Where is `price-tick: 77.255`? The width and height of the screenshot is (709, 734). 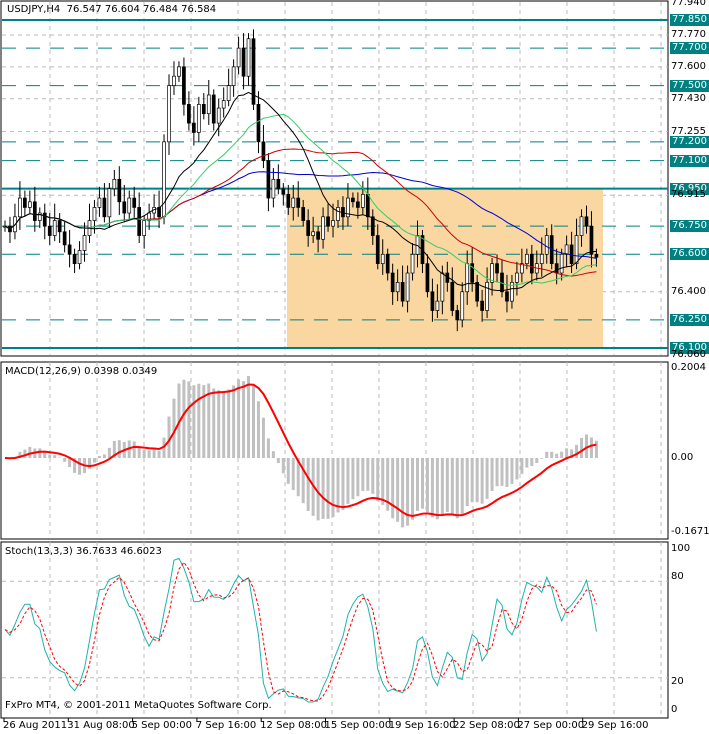 price-tick: 77.255 is located at coordinates (688, 131).